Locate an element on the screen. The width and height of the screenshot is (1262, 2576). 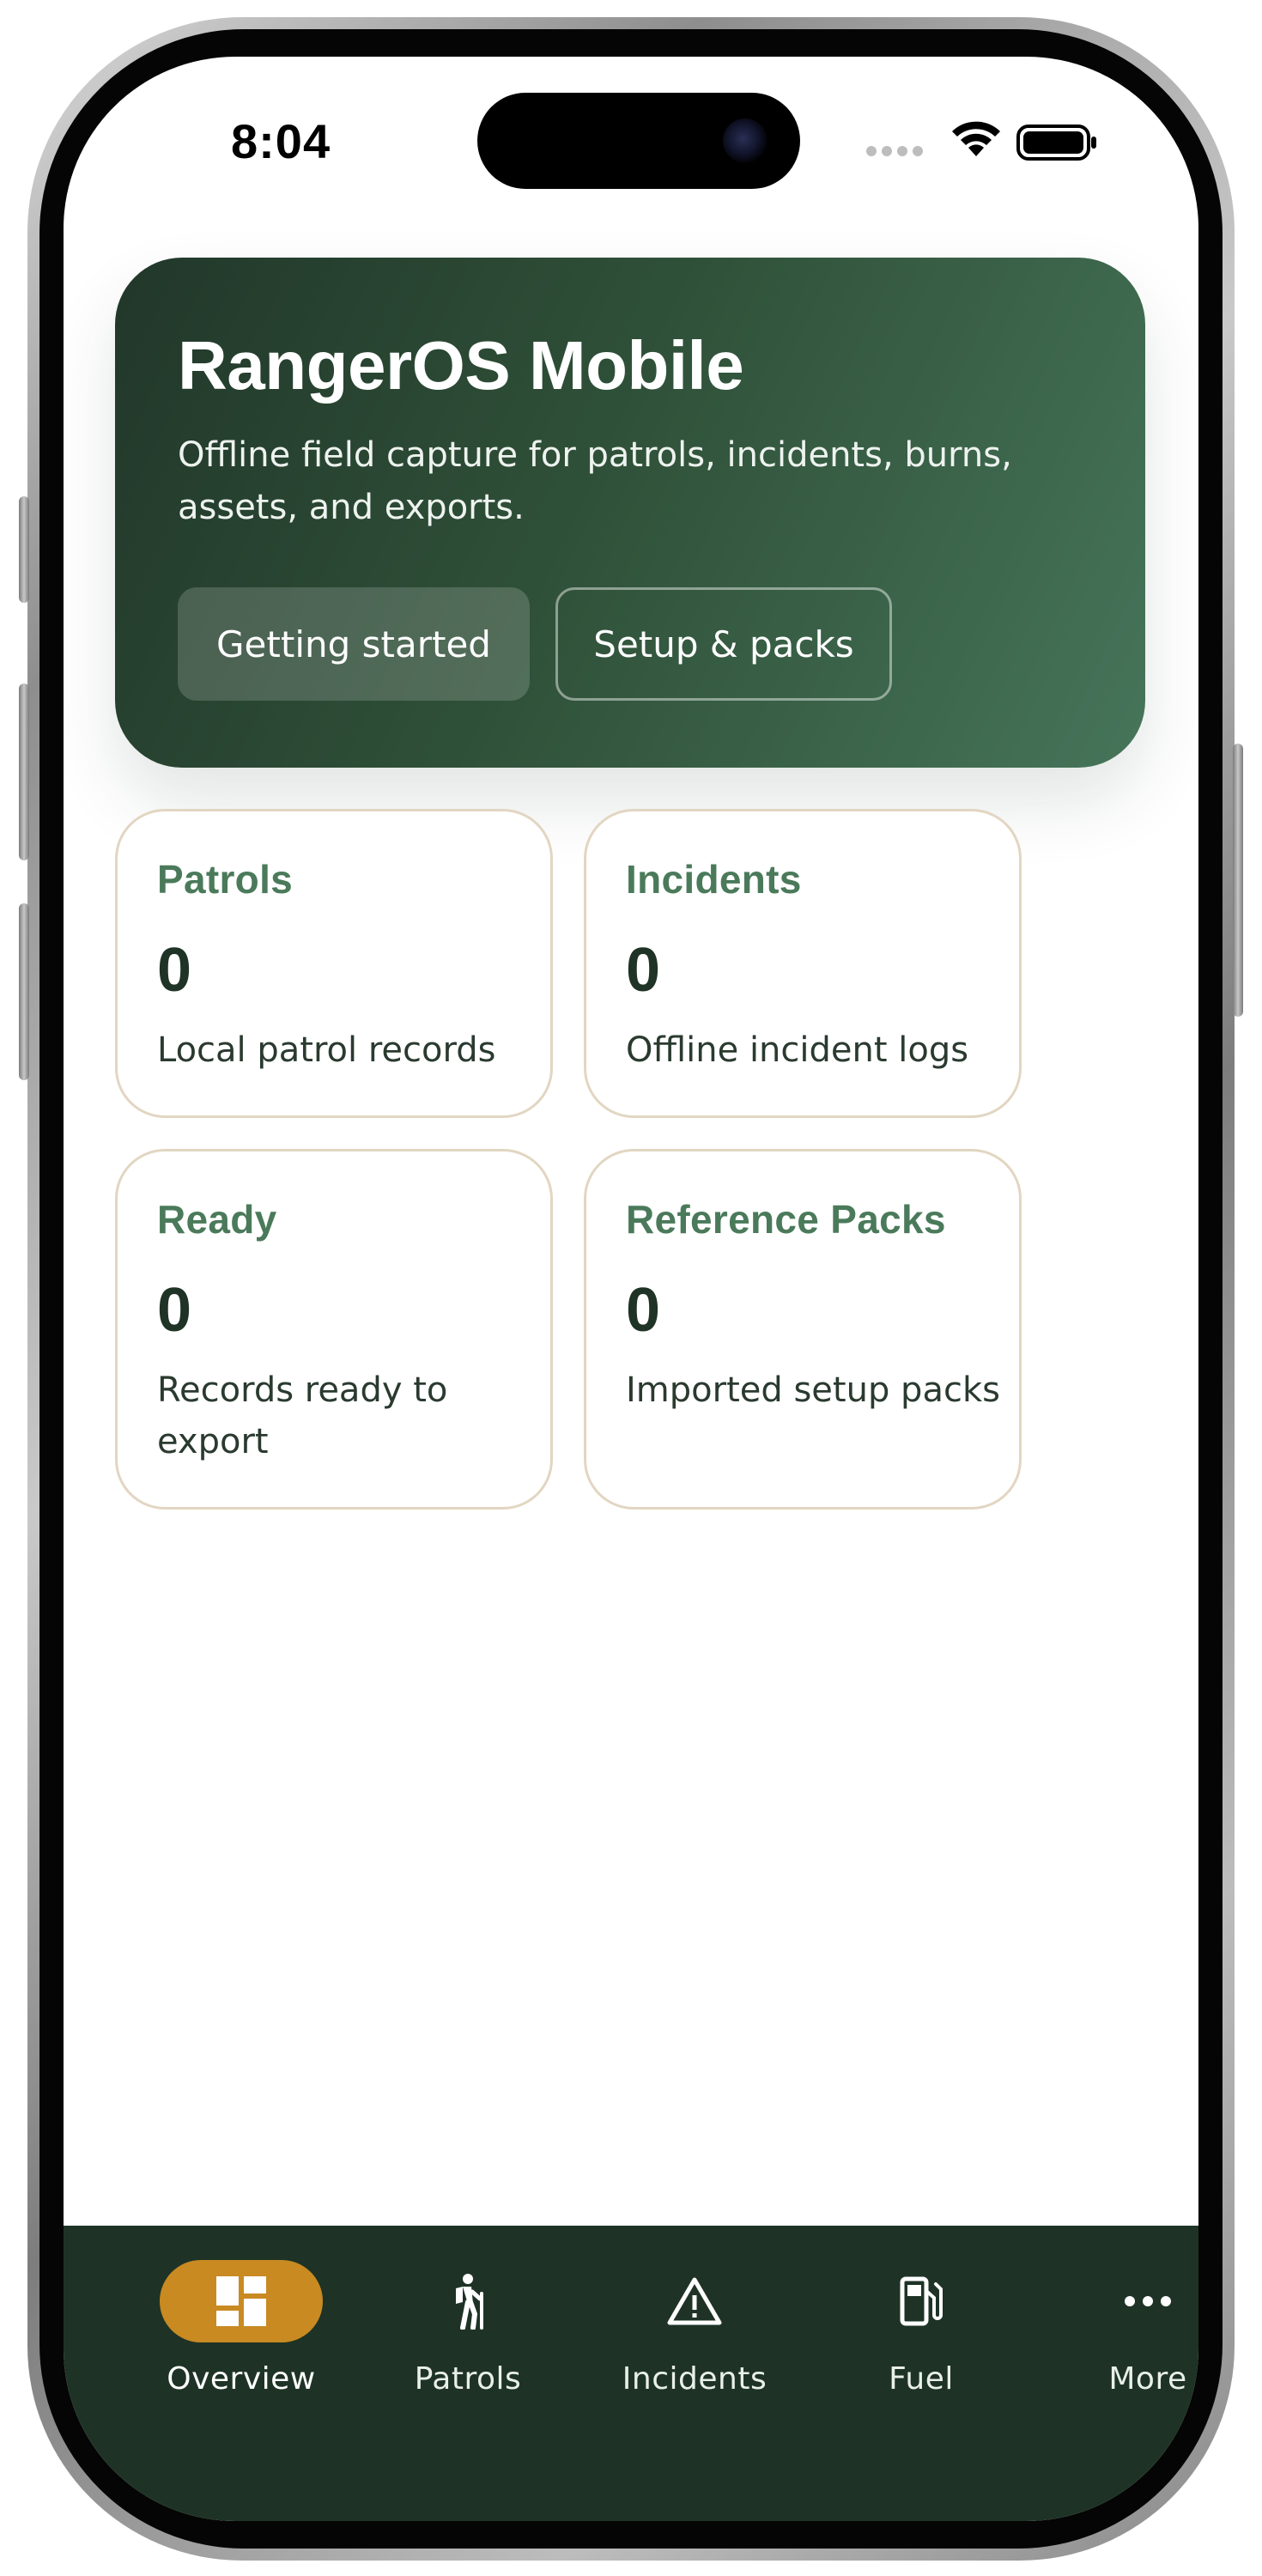
app-title: RangerOS Mobile is located at coordinates (461, 366).